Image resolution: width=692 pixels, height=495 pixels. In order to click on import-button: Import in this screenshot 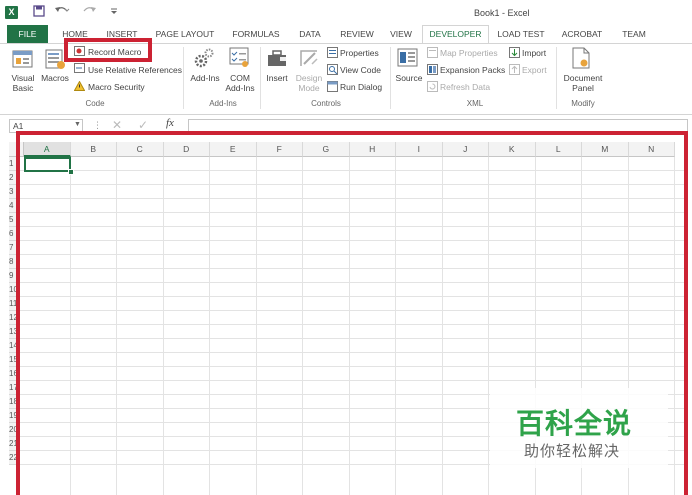, I will do `click(534, 53)`.